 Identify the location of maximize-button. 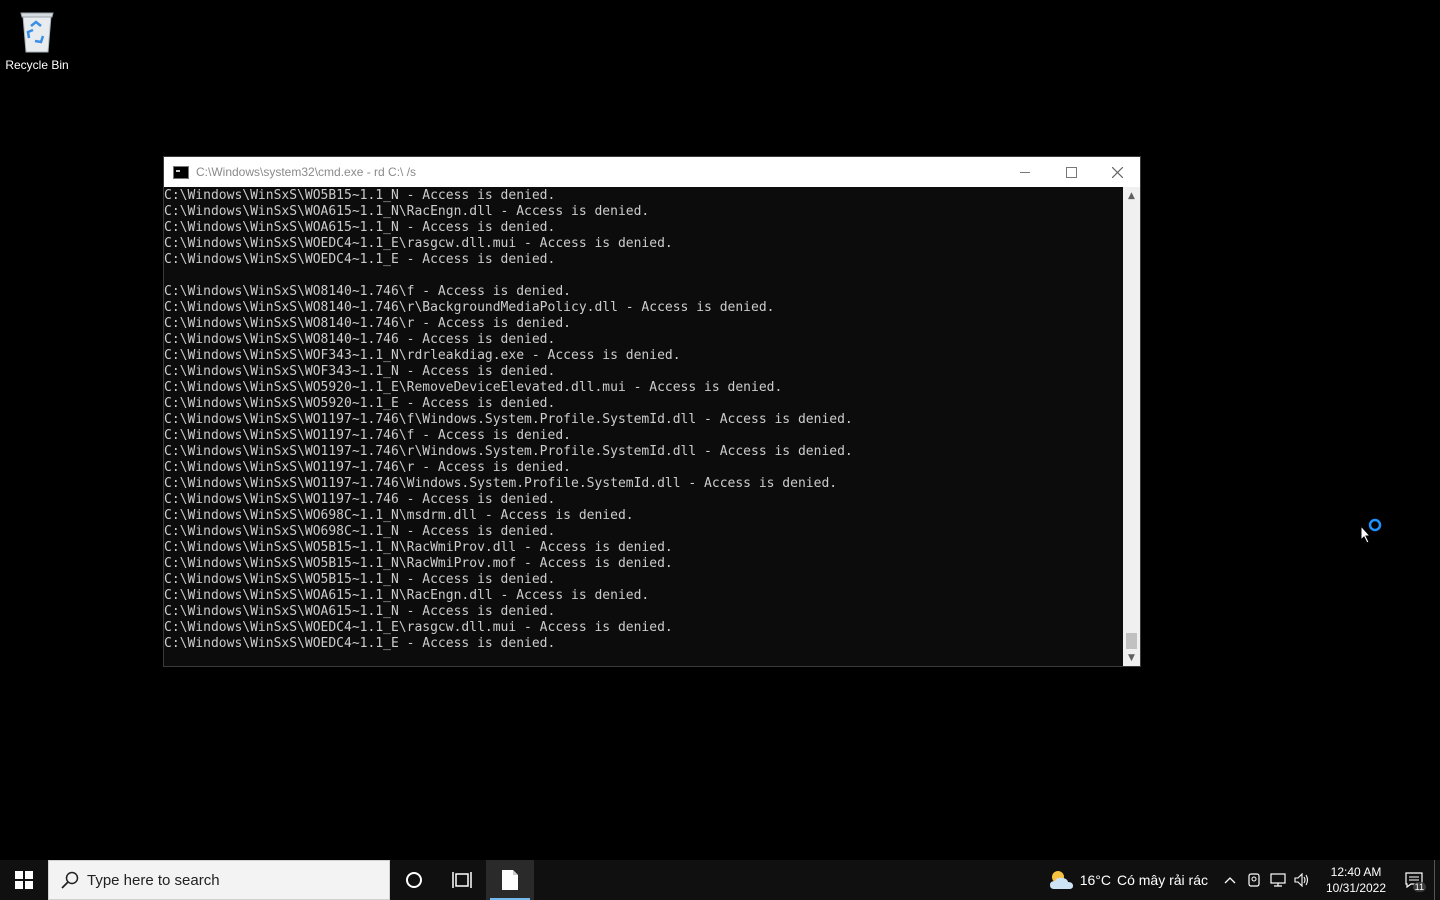
(1071, 172).